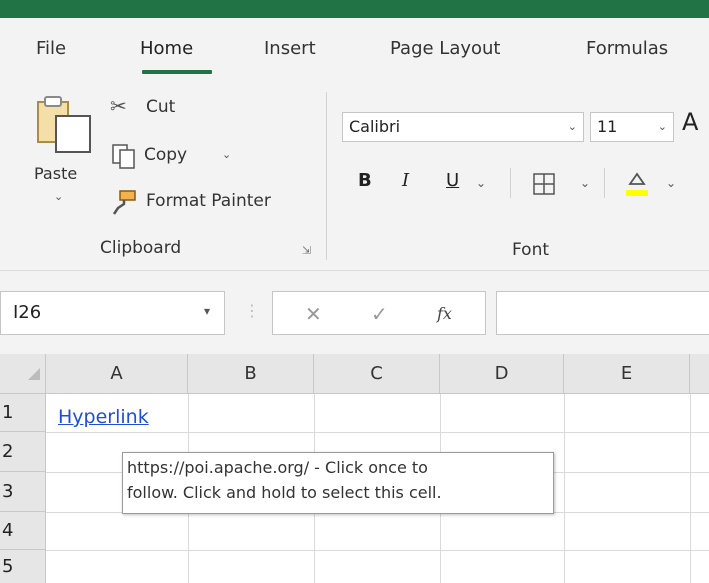 This screenshot has width=709, height=583. I want to click on borders-dropdown-icon: ⌄, so click(585, 183).